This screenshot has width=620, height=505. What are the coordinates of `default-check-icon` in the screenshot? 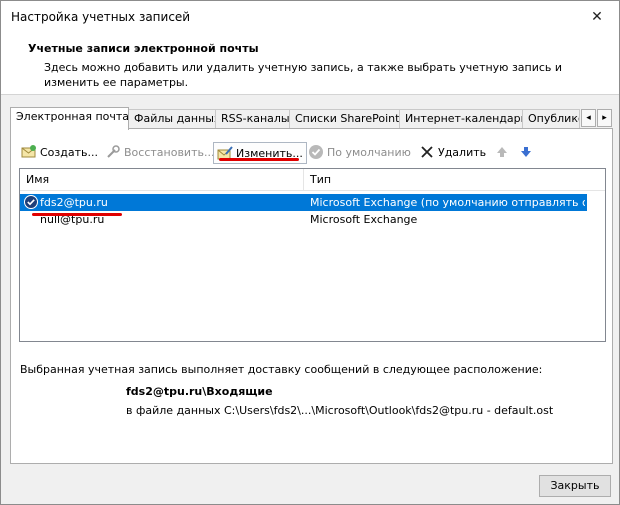 It's located at (316, 152).